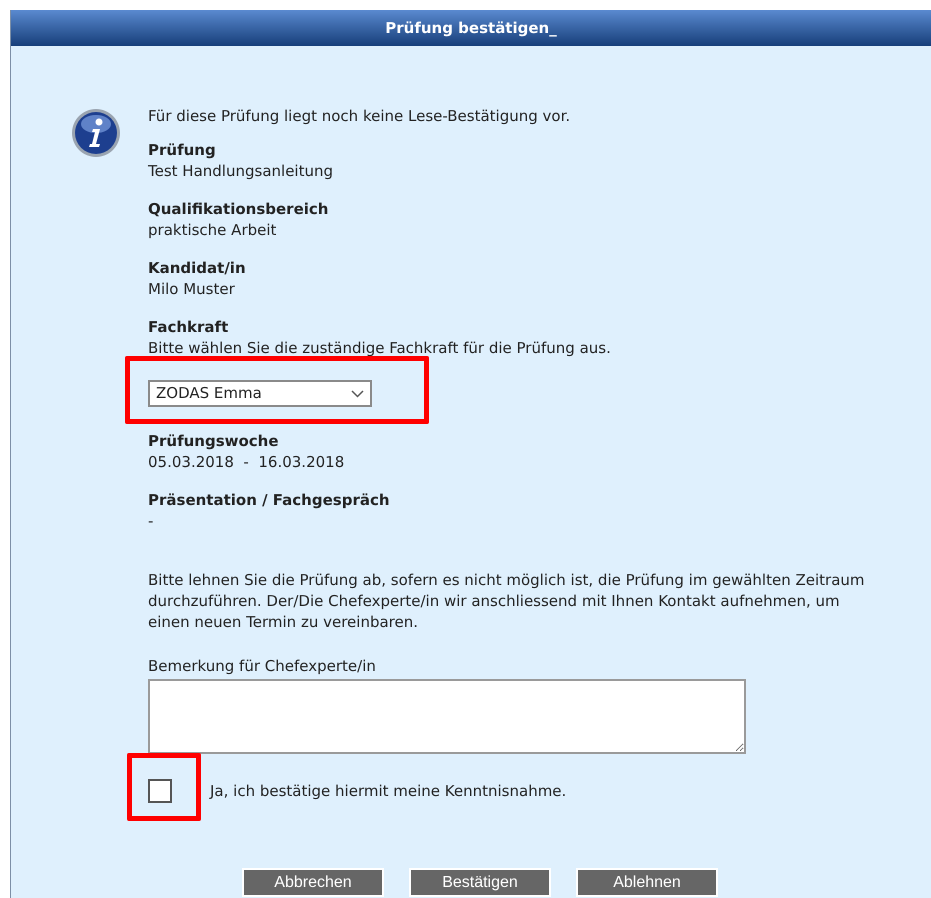 This screenshot has width=931, height=898. I want to click on window-title: Prüfung bestätigen_, so click(471, 28).